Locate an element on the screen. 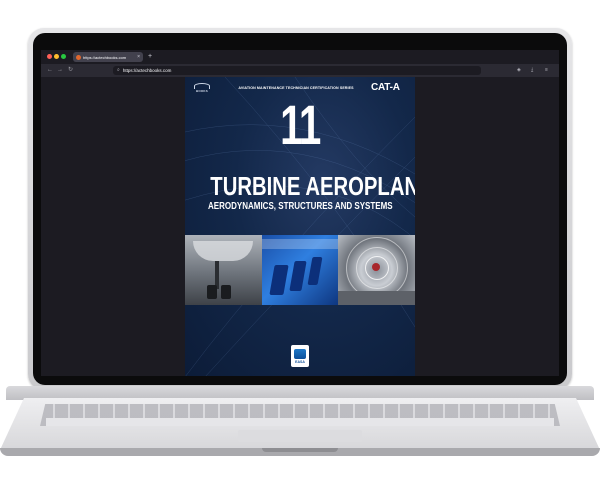 This screenshot has height=480, width=600. back-arrow-icon: ← is located at coordinates (50, 70).